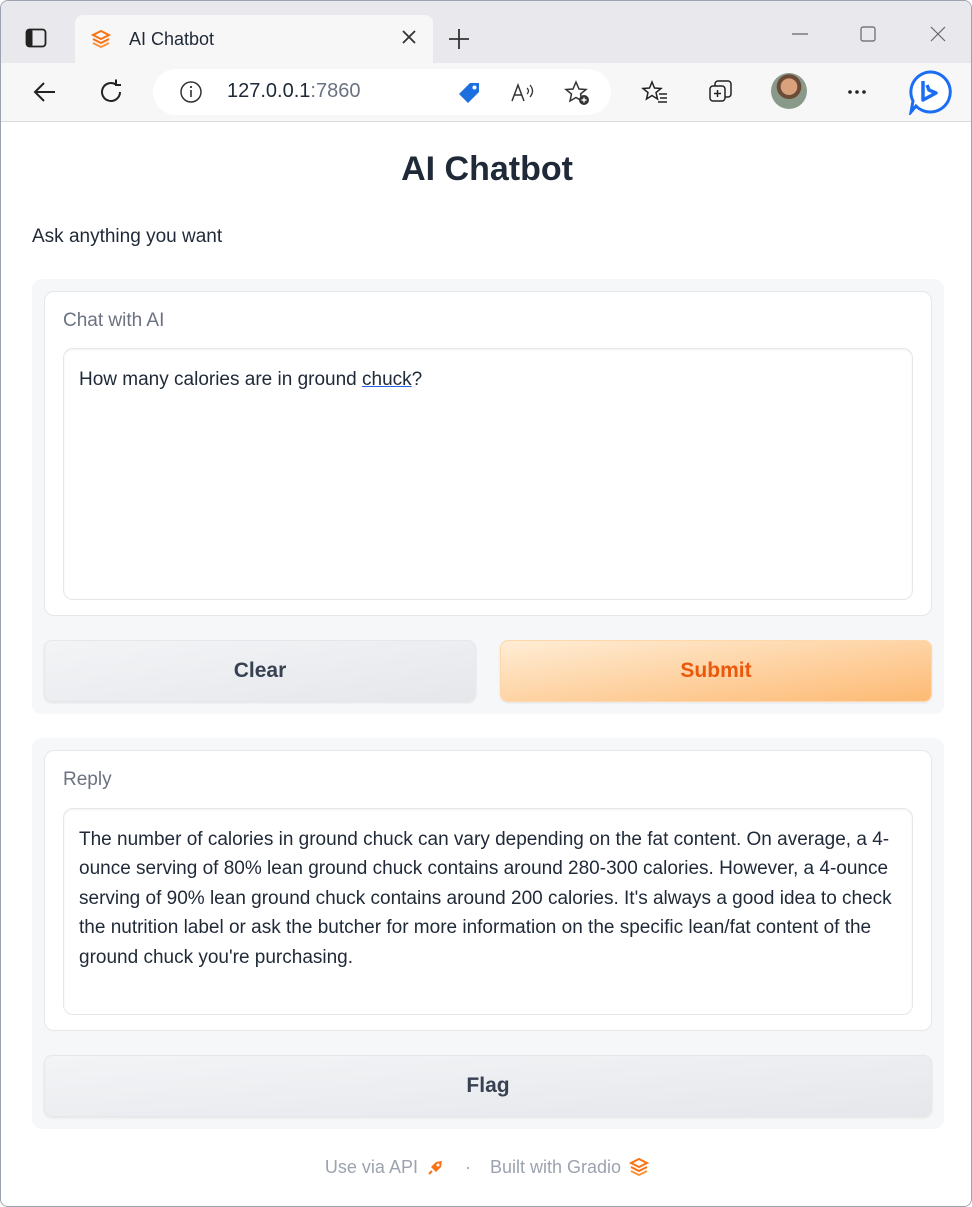 The image size is (972, 1207). What do you see at coordinates (435, 1168) in the screenshot?
I see `rocket-icon` at bounding box center [435, 1168].